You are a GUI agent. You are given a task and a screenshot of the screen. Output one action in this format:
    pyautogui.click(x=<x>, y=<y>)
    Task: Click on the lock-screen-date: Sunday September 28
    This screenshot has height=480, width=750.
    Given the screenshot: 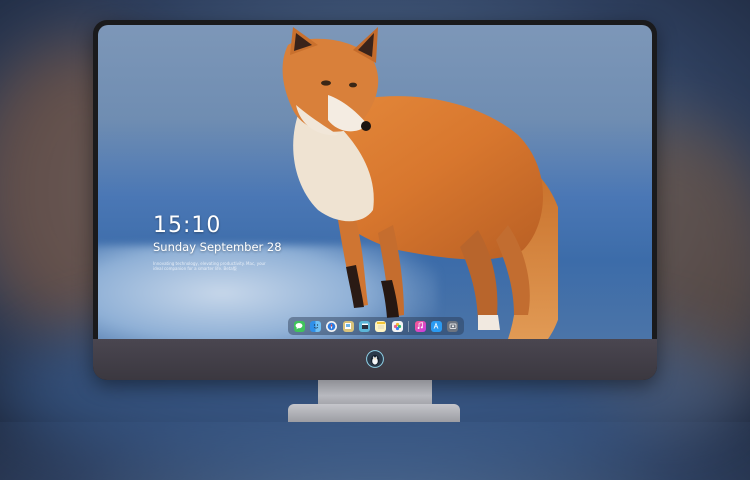 What is the action you would take?
    pyautogui.click(x=217, y=247)
    